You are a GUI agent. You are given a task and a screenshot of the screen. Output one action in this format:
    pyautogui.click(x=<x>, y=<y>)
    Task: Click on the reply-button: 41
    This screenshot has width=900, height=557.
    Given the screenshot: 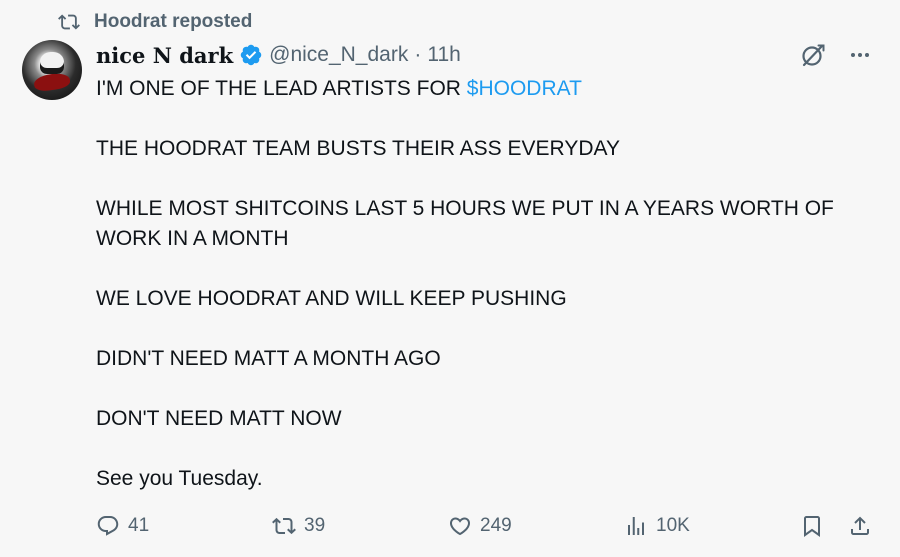 What is the action you would take?
    pyautogui.click(x=122, y=526)
    